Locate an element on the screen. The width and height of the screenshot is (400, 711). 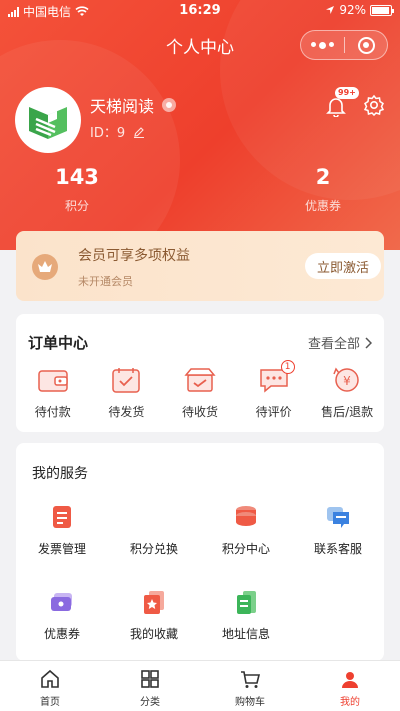
bottom-tab-bar: 首页 分类 购物车 我的 is located at coordinates (200, 685).